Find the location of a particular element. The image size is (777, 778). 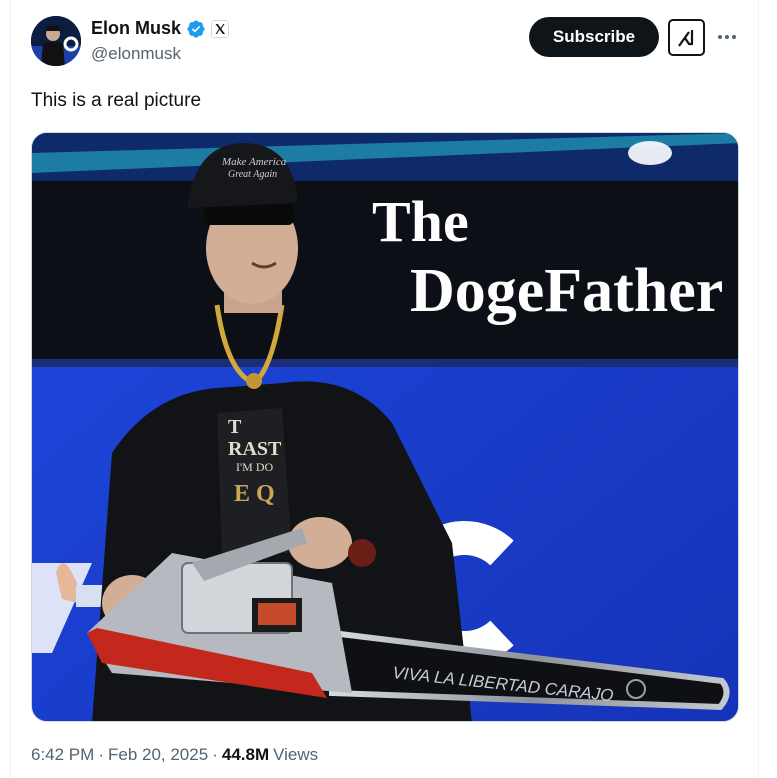

tweet-meta: 6:42 PM · Feb 20, 2025 · 44.8M Views is located at coordinates (174, 755).